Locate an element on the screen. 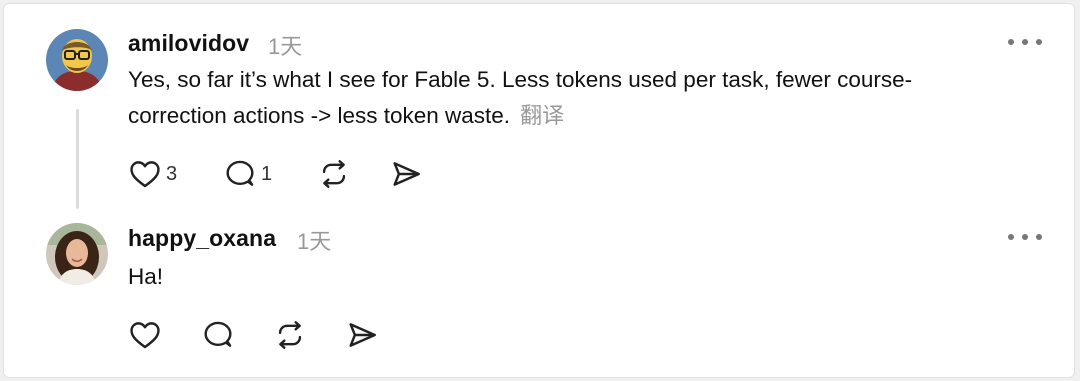 The height and width of the screenshot is (381, 1080). action-bar: 3 1 is located at coordinates (275, 174).